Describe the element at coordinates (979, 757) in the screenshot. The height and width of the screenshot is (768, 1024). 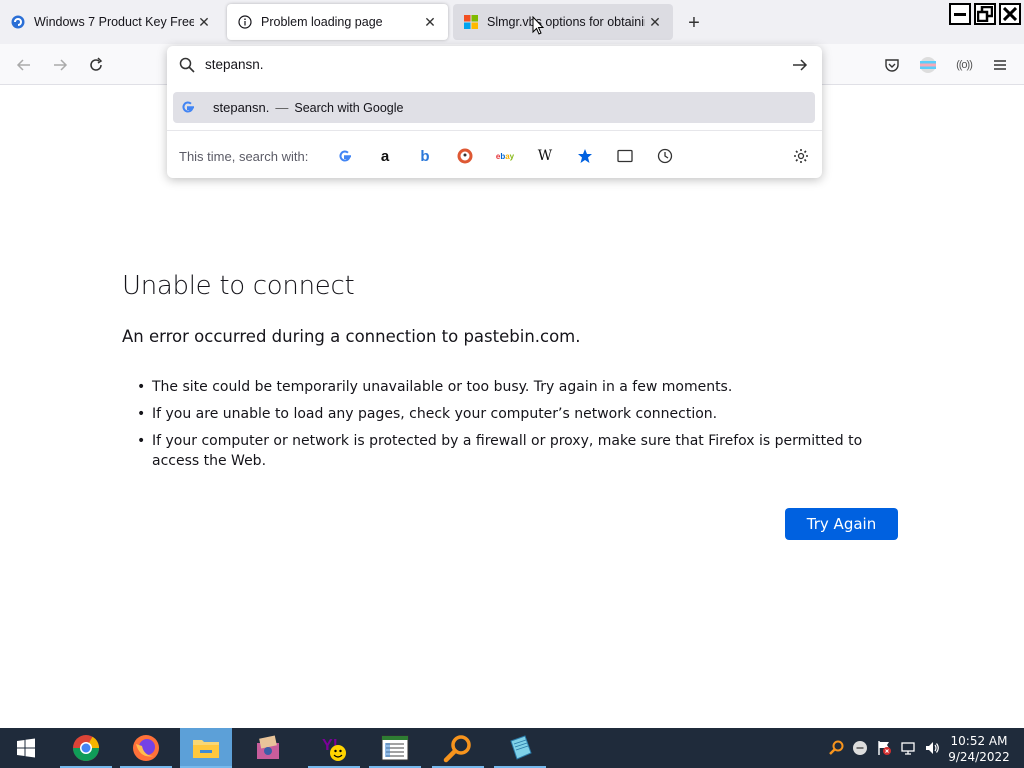
I see `clock-date: 9/24/2022` at that location.